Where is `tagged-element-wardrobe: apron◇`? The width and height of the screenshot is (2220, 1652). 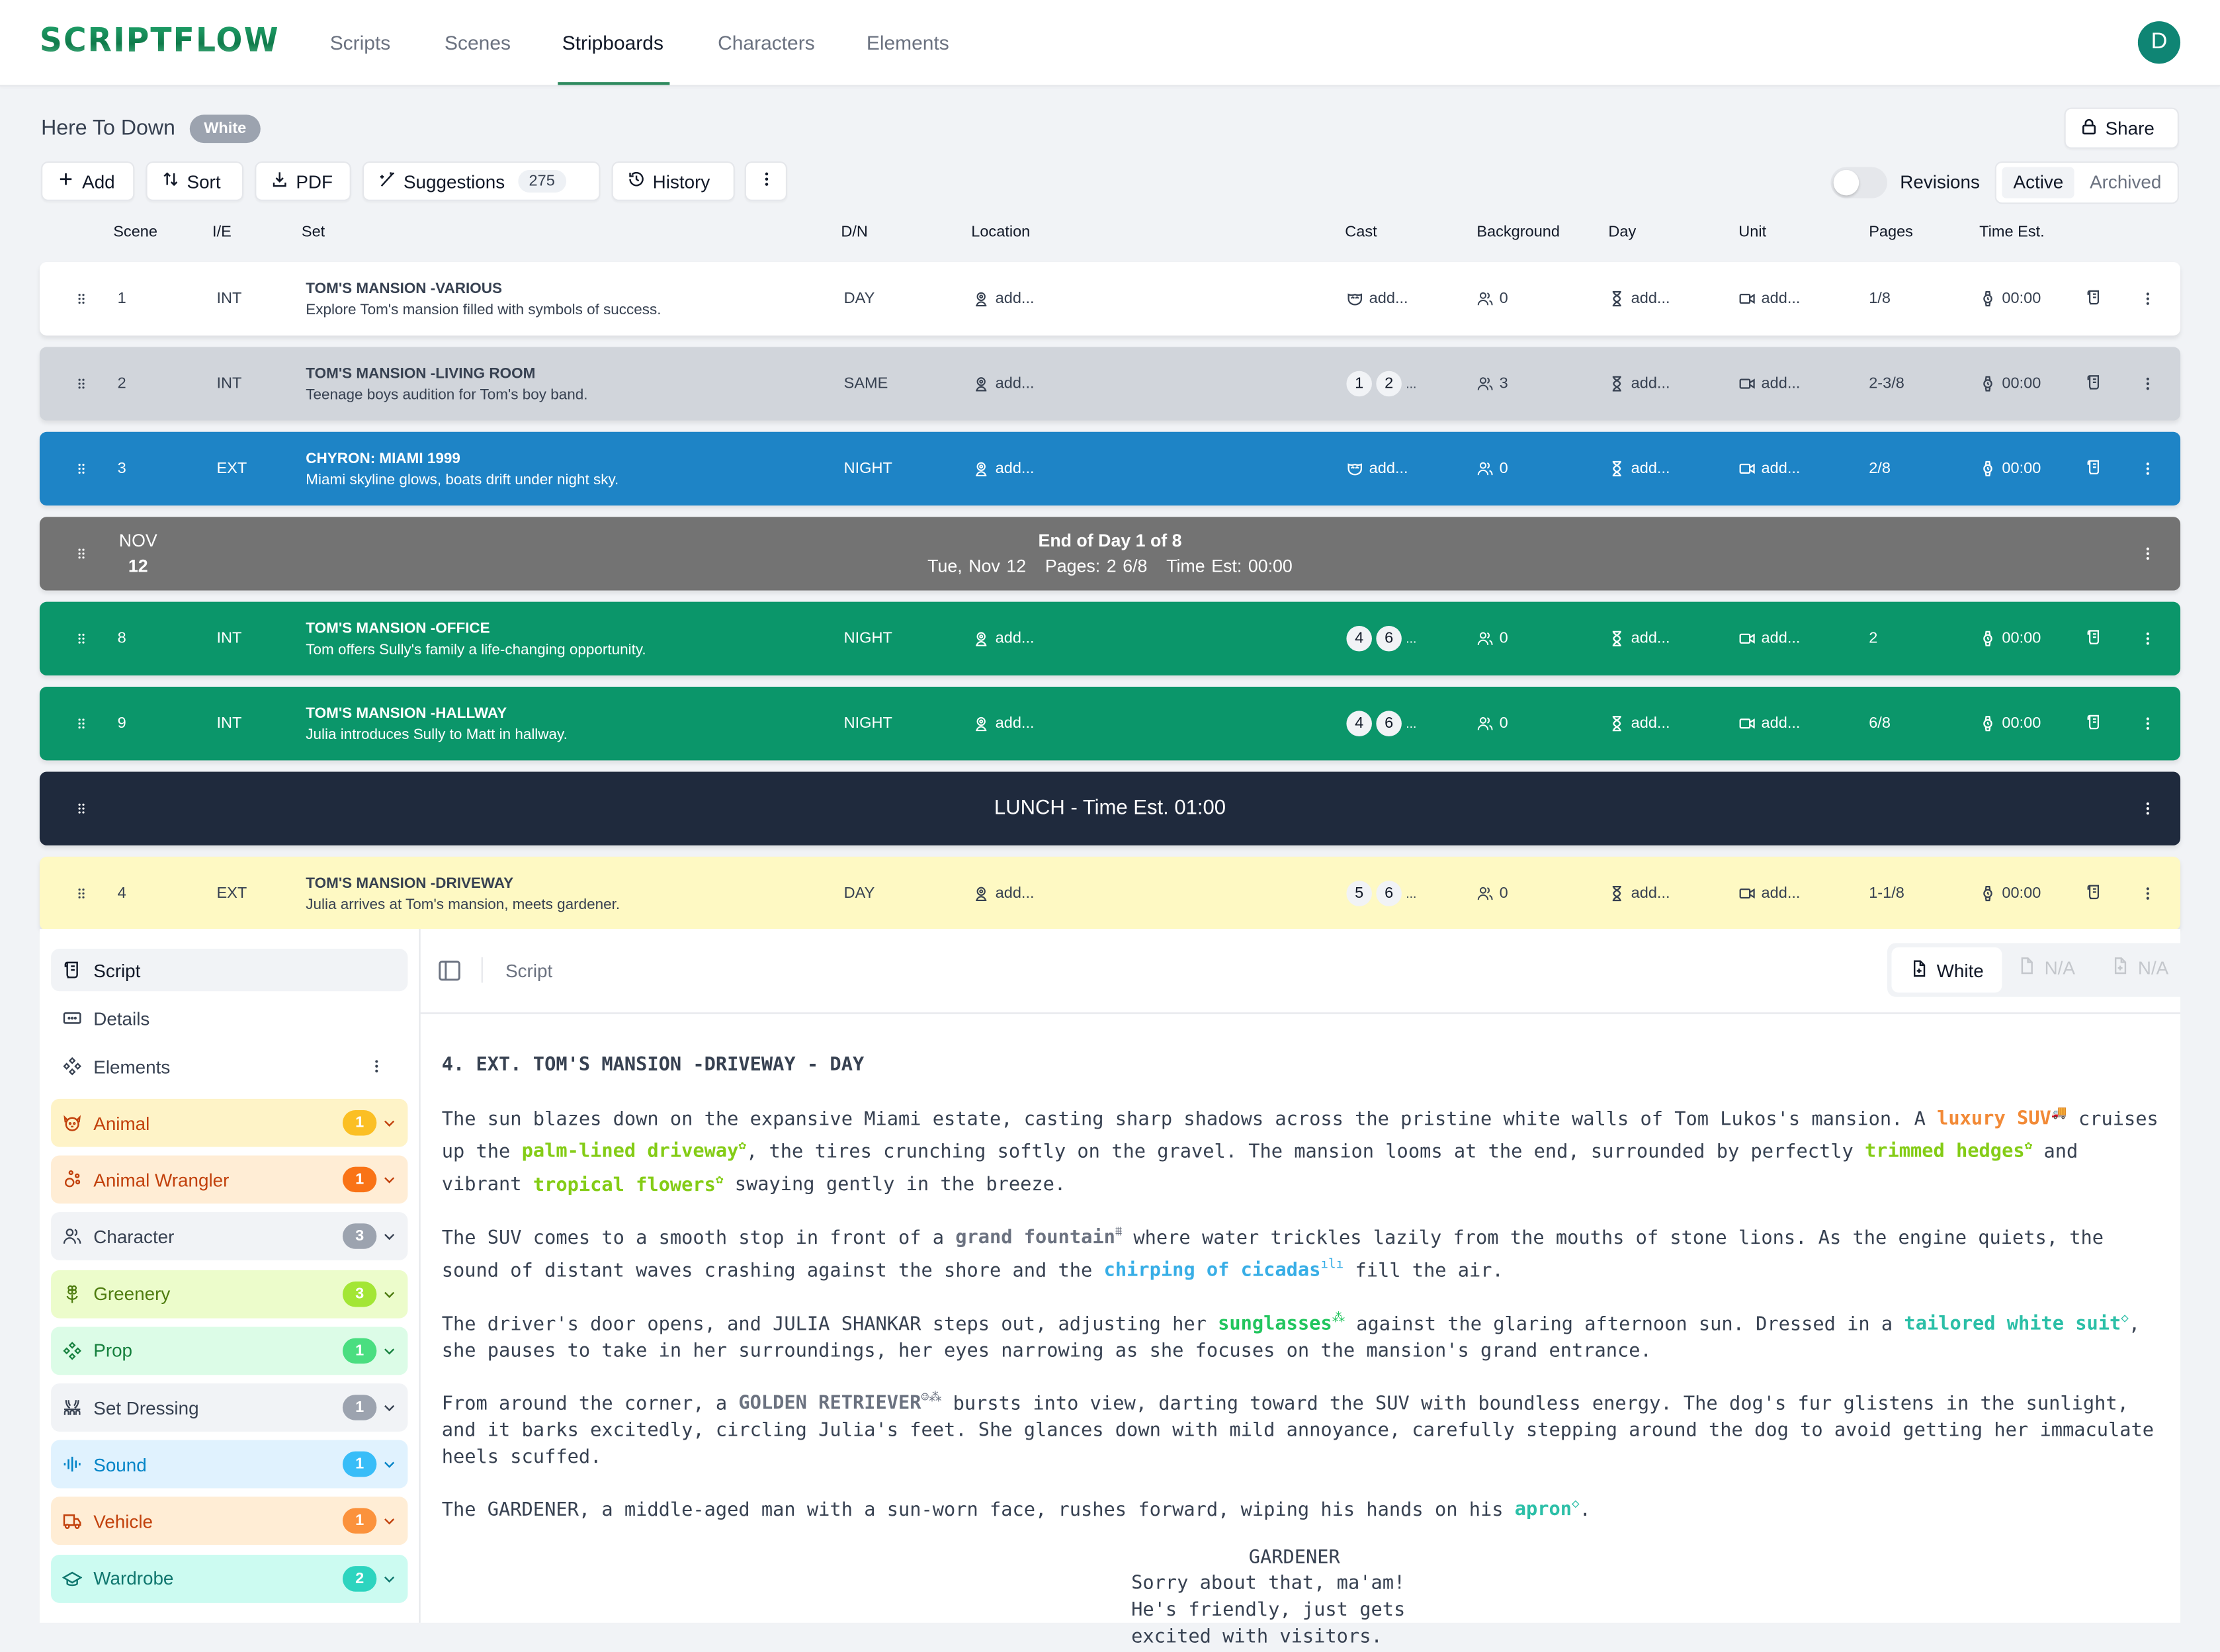 tagged-element-wardrobe: apron◇ is located at coordinates (1547, 1509).